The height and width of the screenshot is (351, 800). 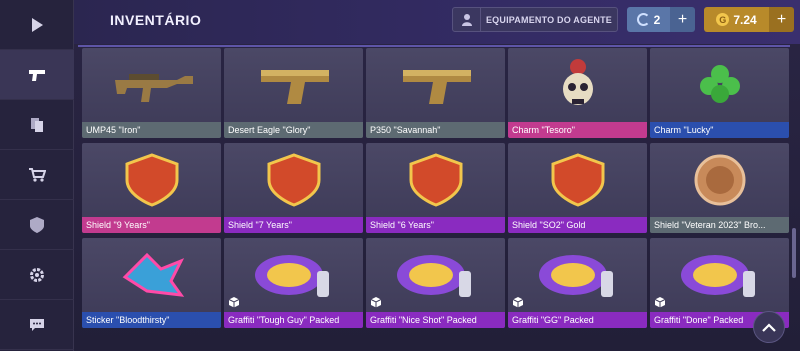 I want to click on gold-currency: G 7.24, so click(x=736, y=19).